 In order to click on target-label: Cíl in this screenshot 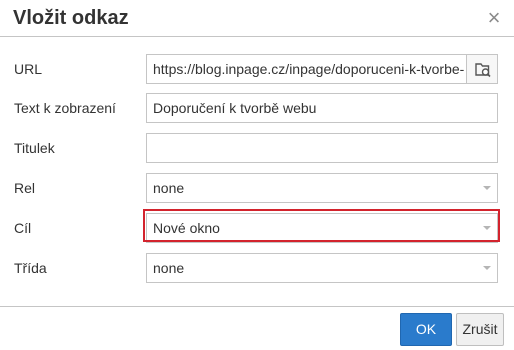, I will do `click(23, 228)`.